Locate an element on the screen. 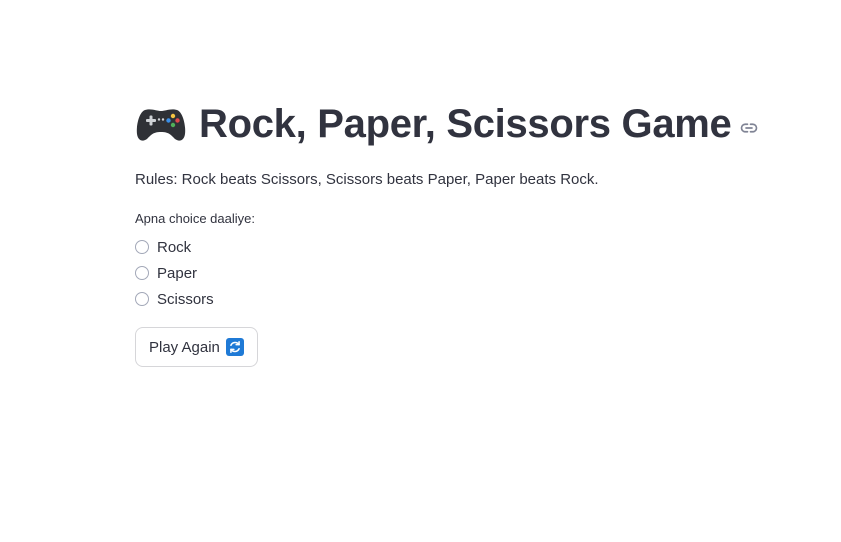 This screenshot has width=841, height=542. play-again-button: Play Again is located at coordinates (196, 347).